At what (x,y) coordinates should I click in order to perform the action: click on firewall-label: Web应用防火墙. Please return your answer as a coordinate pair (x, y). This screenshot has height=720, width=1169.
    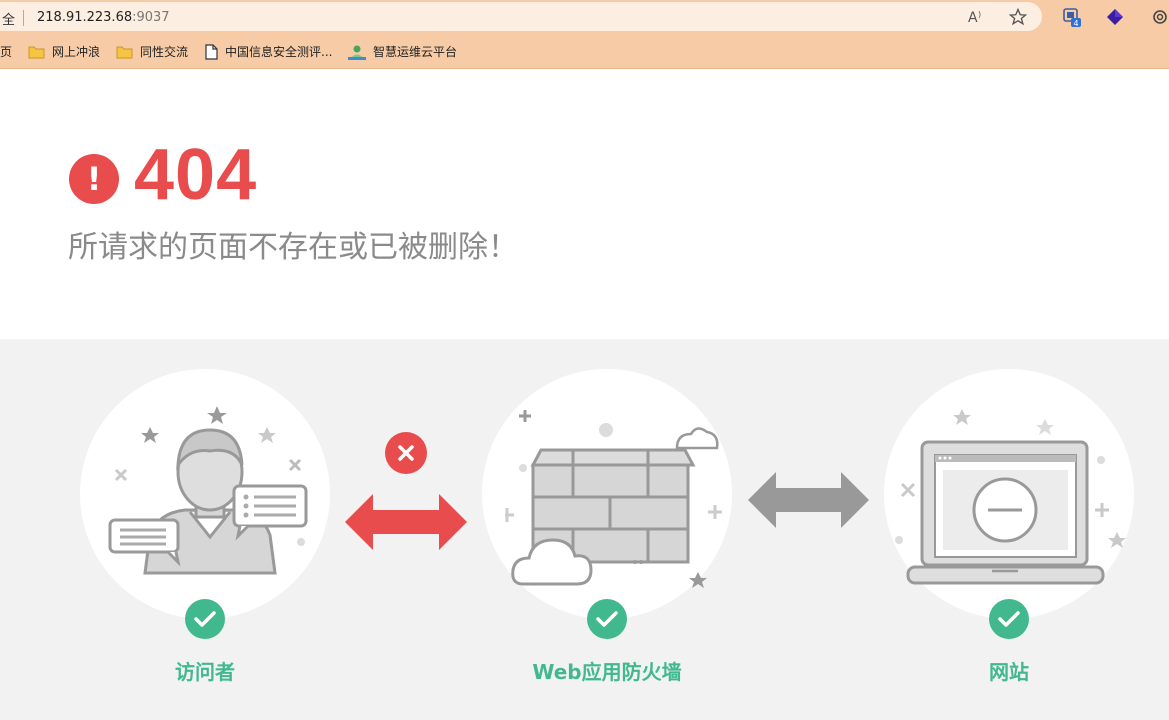
    Looking at the image, I should click on (607, 672).